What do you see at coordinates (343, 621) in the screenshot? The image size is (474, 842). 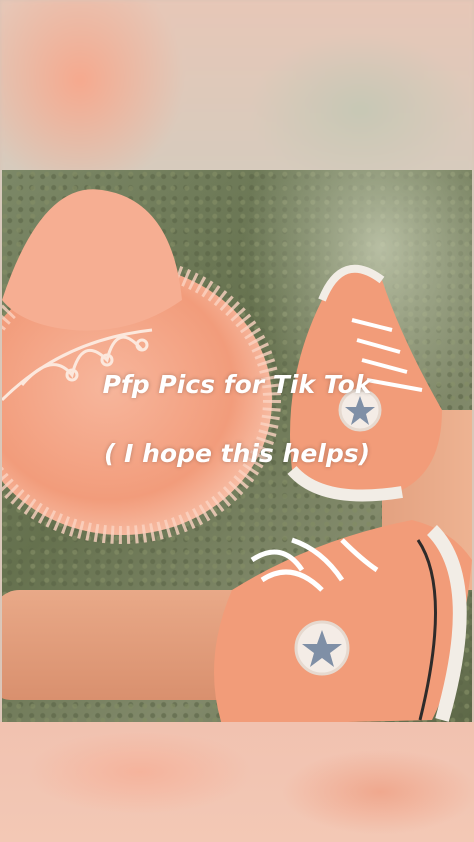 I see `orange-sneaker-bottom` at bounding box center [343, 621].